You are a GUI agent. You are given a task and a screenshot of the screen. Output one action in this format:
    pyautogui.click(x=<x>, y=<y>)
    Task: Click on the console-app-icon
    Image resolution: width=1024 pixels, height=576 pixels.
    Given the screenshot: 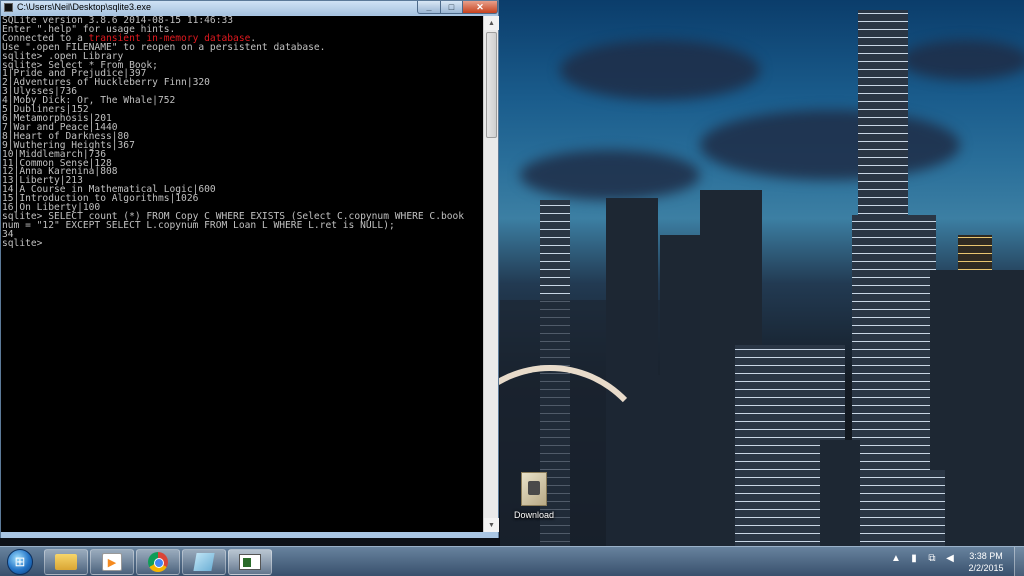 What is the action you would take?
    pyautogui.click(x=8, y=7)
    